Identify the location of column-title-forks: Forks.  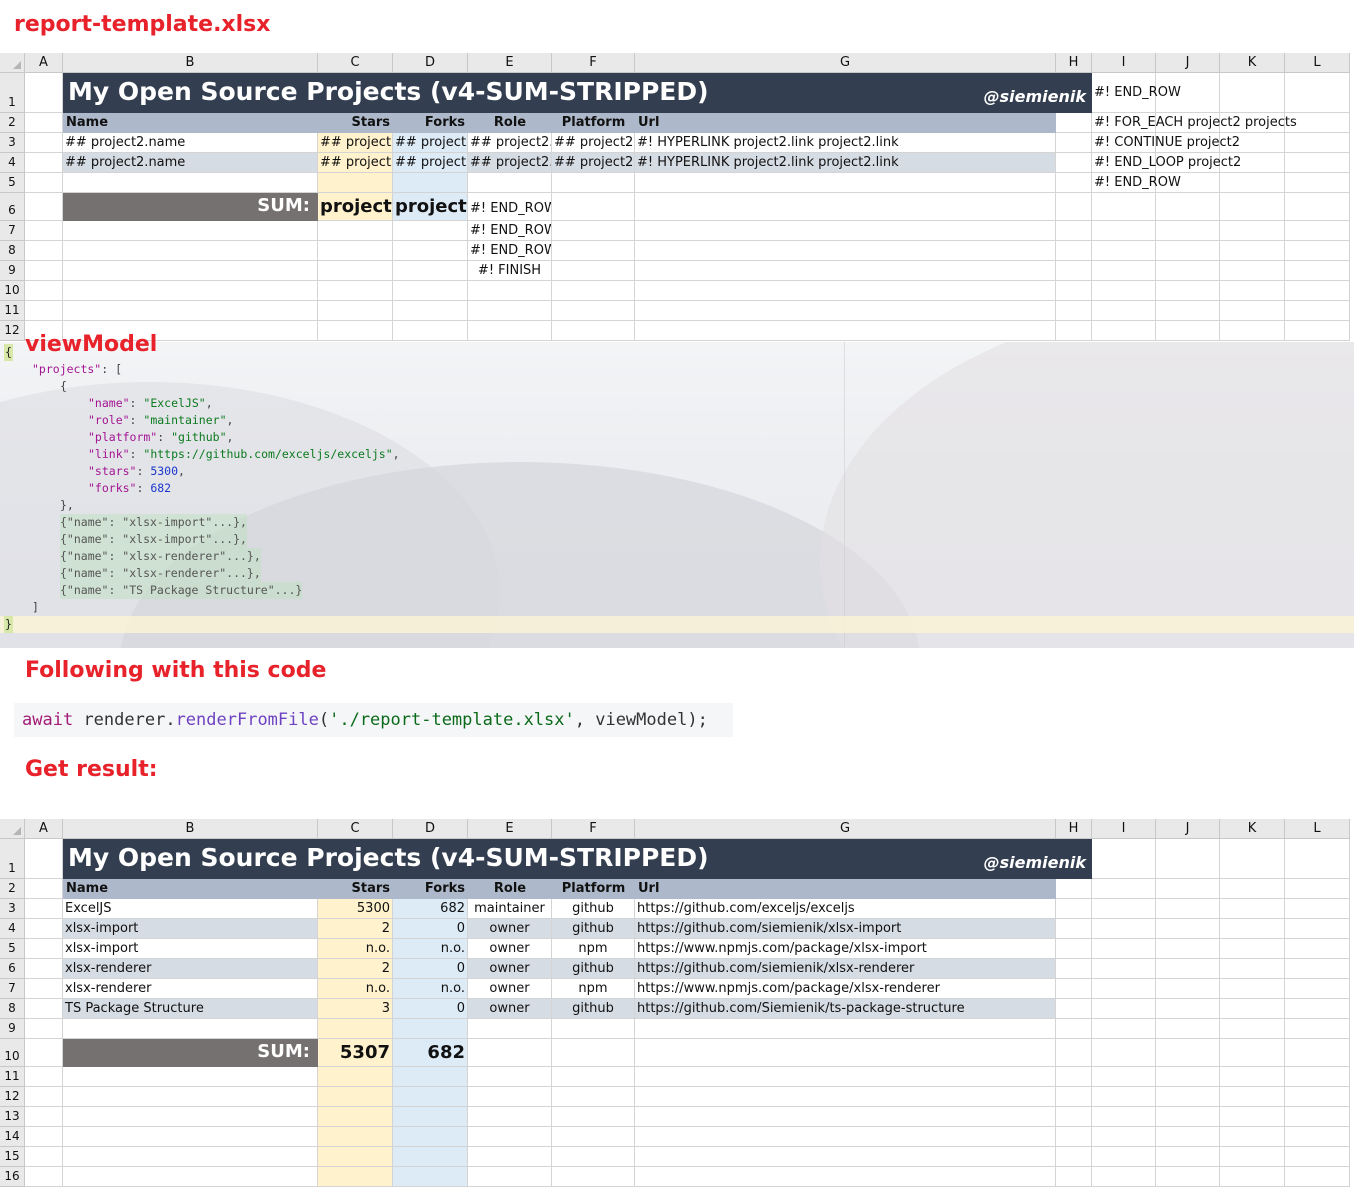
(430, 889).